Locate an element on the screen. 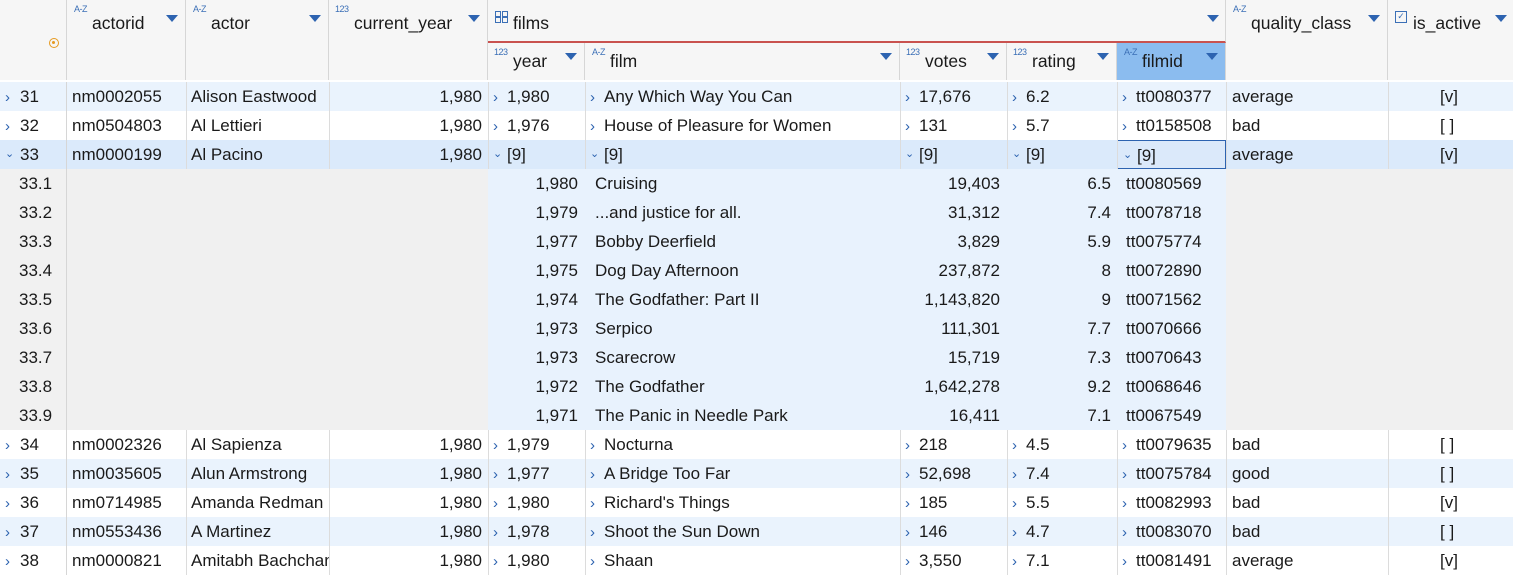  row-number: 33.5 is located at coordinates (33, 299).